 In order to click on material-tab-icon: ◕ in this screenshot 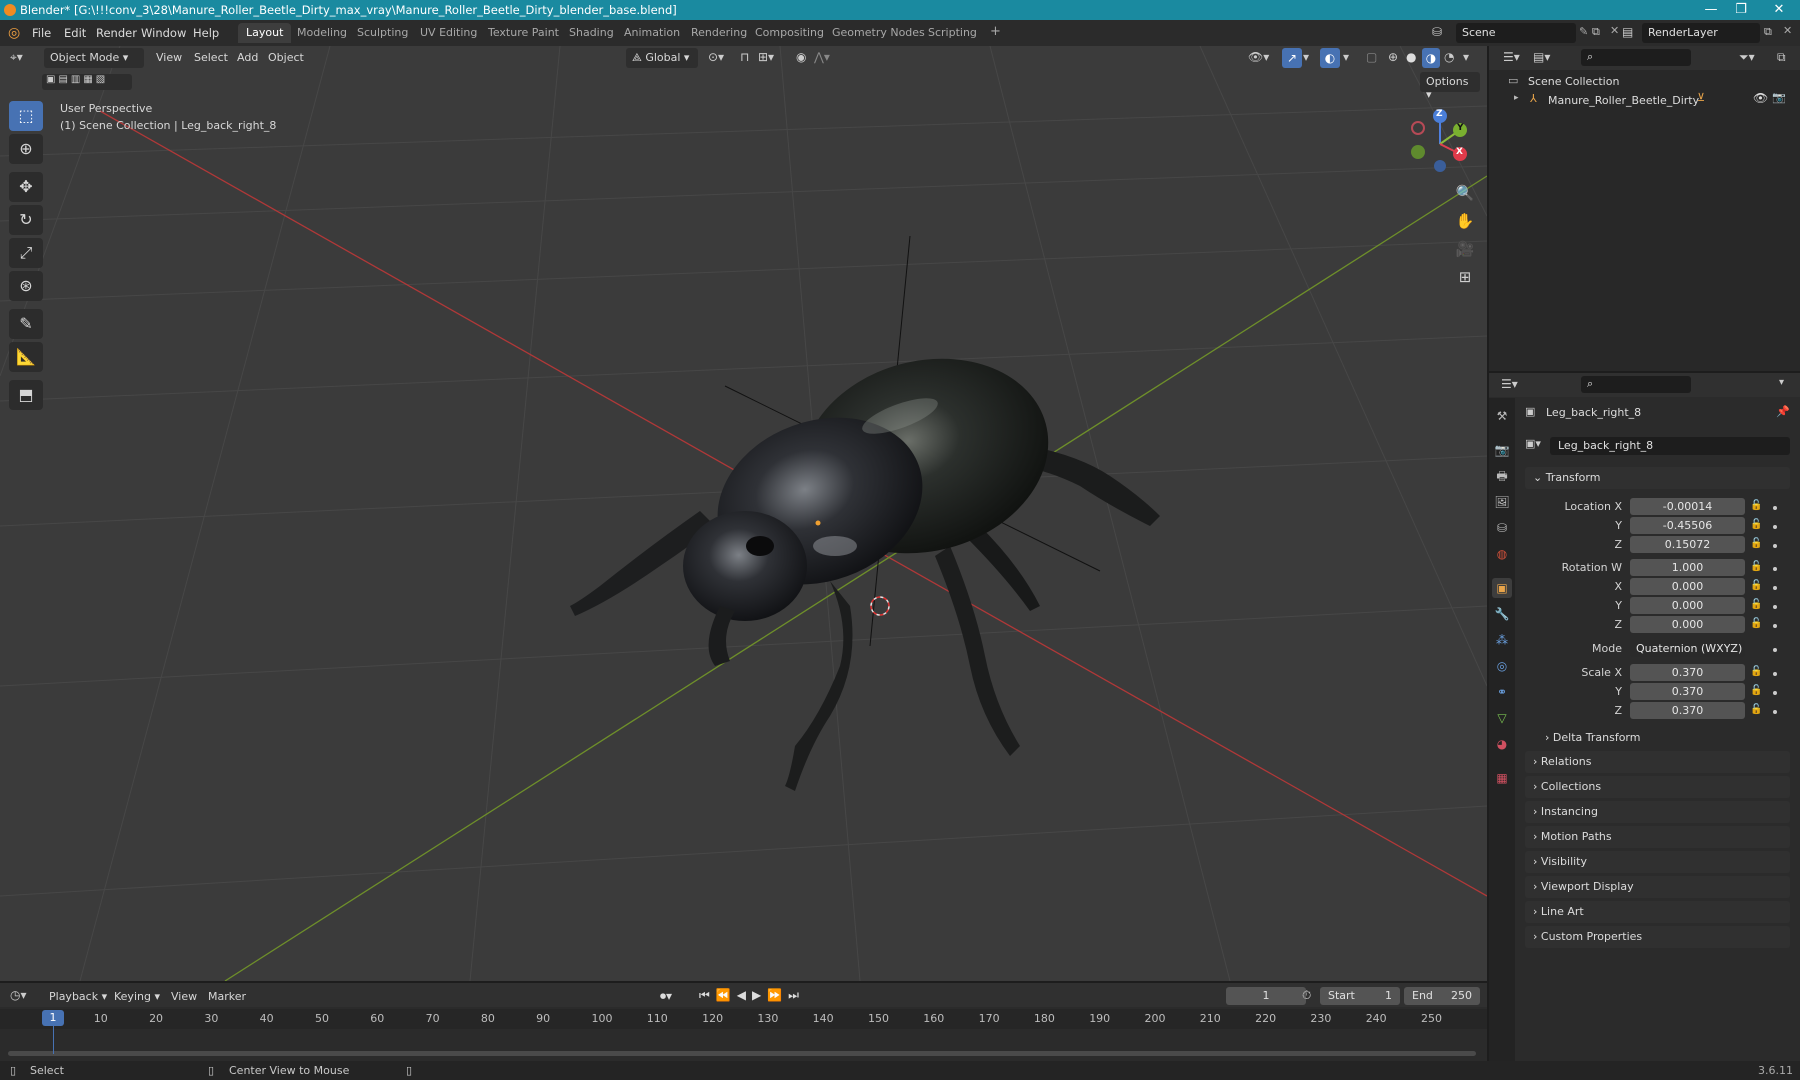, I will do `click(1502, 744)`.